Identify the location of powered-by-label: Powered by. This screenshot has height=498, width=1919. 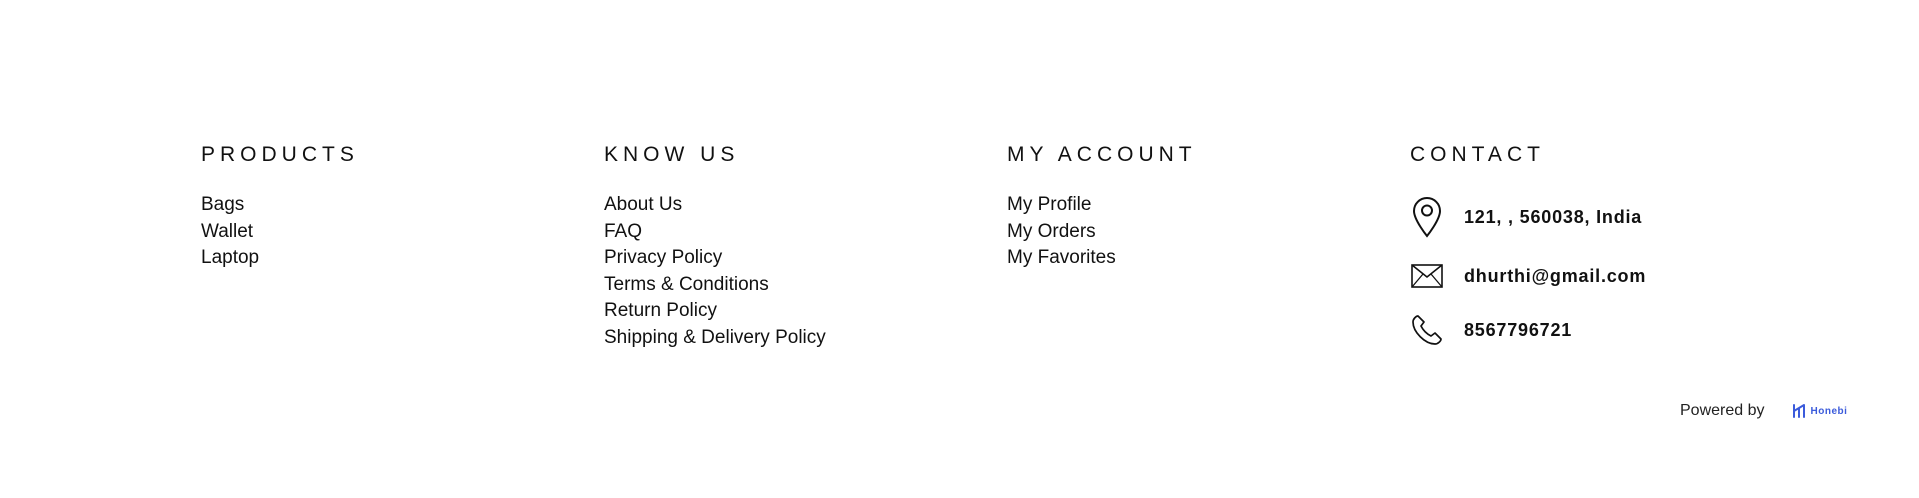
(1722, 410).